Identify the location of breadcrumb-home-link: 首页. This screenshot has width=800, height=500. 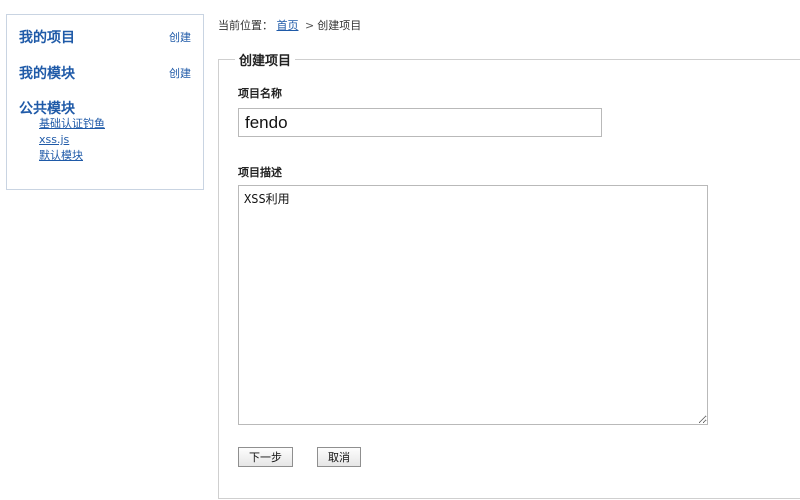
(288, 25).